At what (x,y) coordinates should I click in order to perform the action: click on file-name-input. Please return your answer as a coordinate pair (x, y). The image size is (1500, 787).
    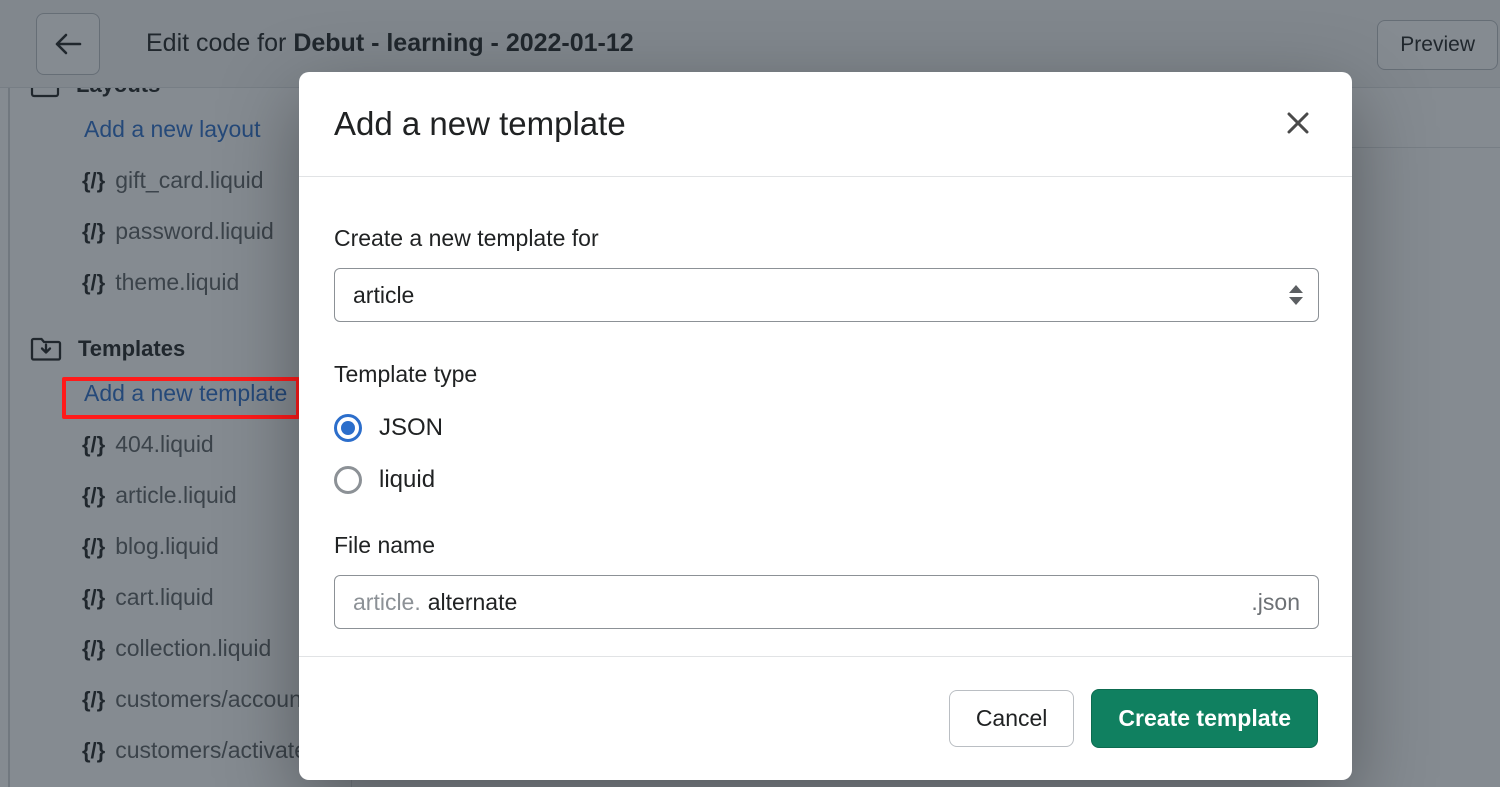
    Looking at the image, I should click on (834, 602).